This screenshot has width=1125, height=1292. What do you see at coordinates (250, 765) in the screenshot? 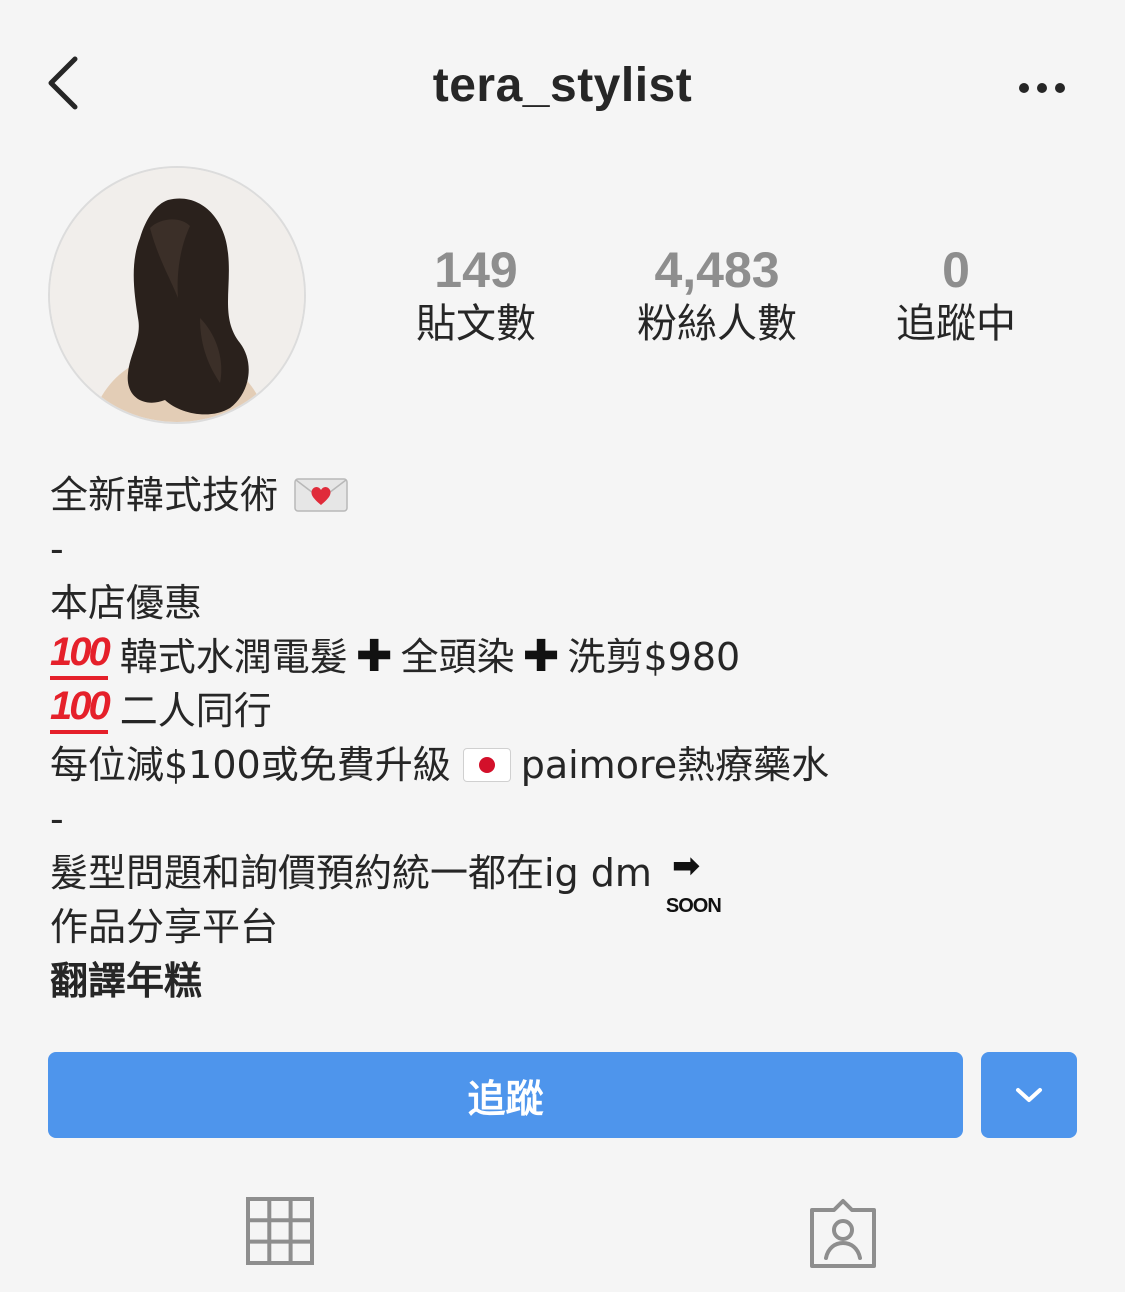
I see `bio-text: 每位減$100或免費升級` at bounding box center [250, 765].